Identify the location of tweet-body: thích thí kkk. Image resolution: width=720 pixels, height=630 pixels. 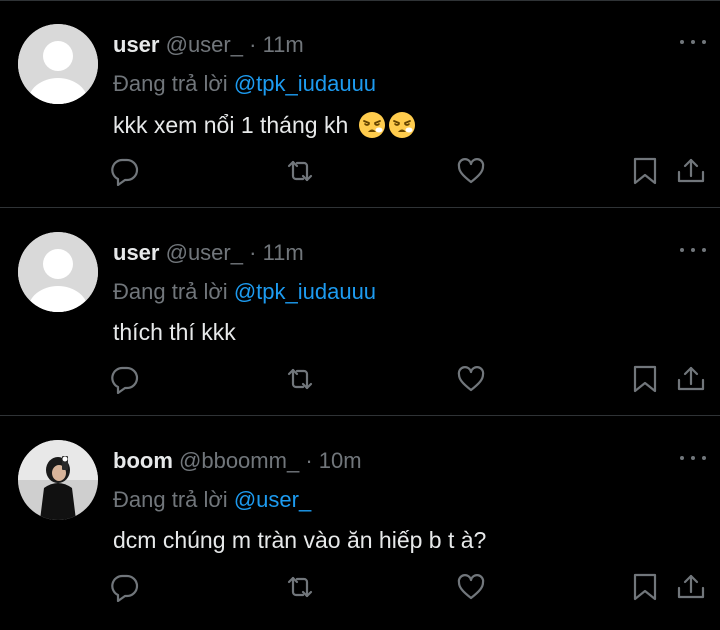
(174, 332).